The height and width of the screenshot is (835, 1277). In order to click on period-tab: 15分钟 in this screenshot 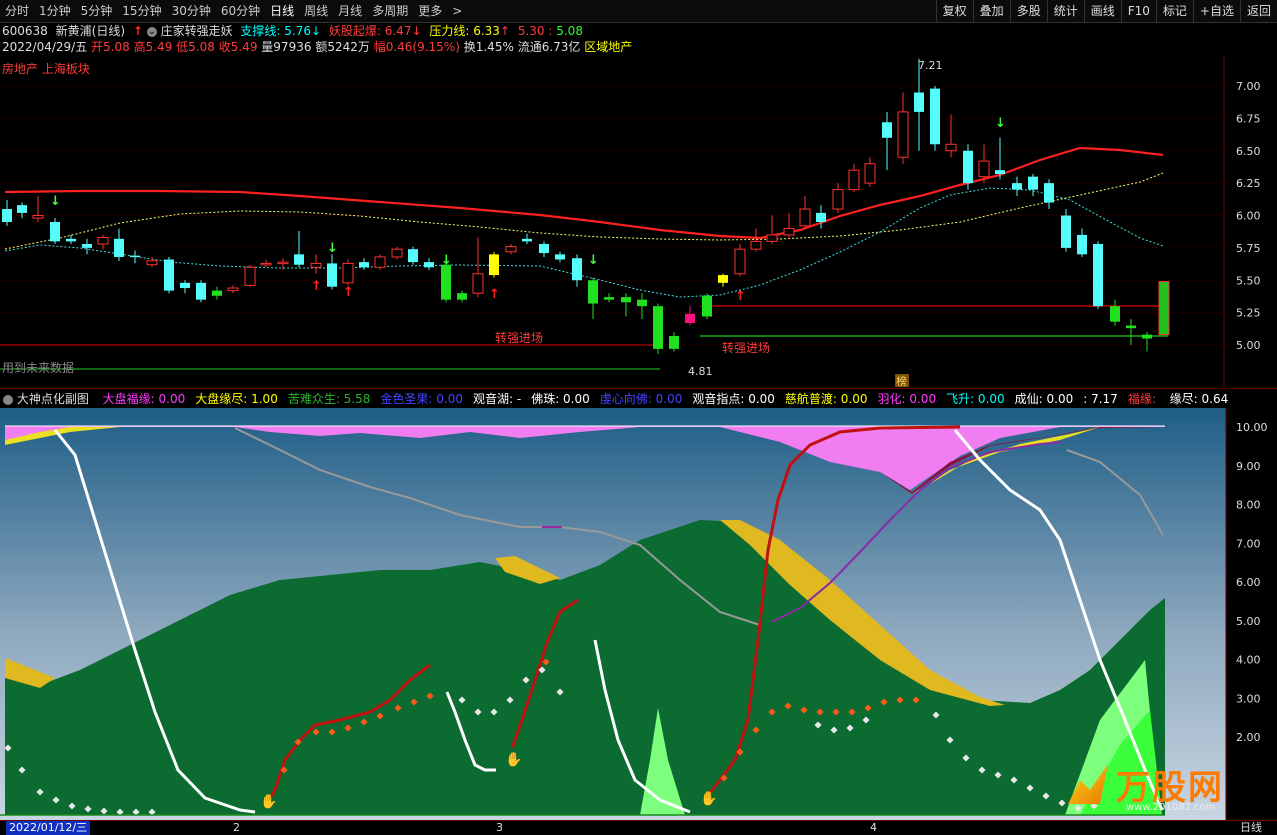, I will do `click(141, 11)`.